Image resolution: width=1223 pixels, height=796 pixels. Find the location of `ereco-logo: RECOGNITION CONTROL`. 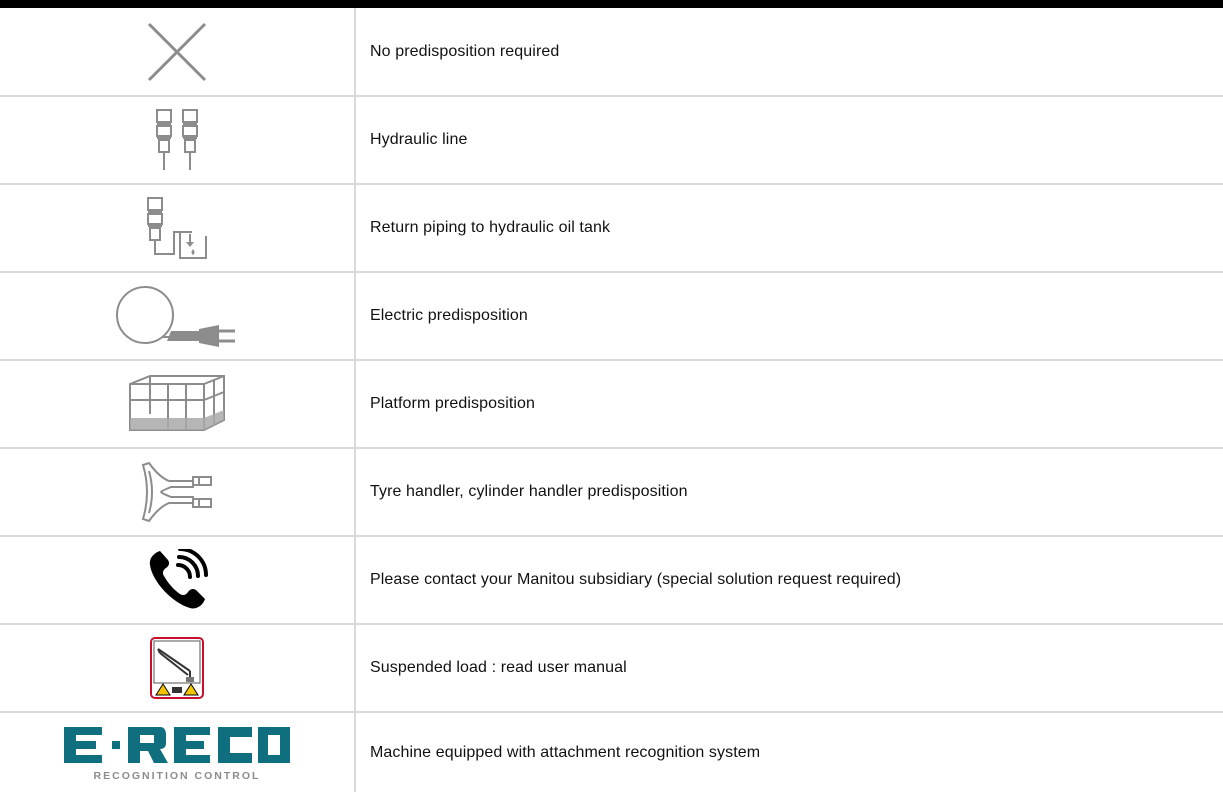

ereco-logo: RECOGNITION CONTROL is located at coordinates (177, 754).